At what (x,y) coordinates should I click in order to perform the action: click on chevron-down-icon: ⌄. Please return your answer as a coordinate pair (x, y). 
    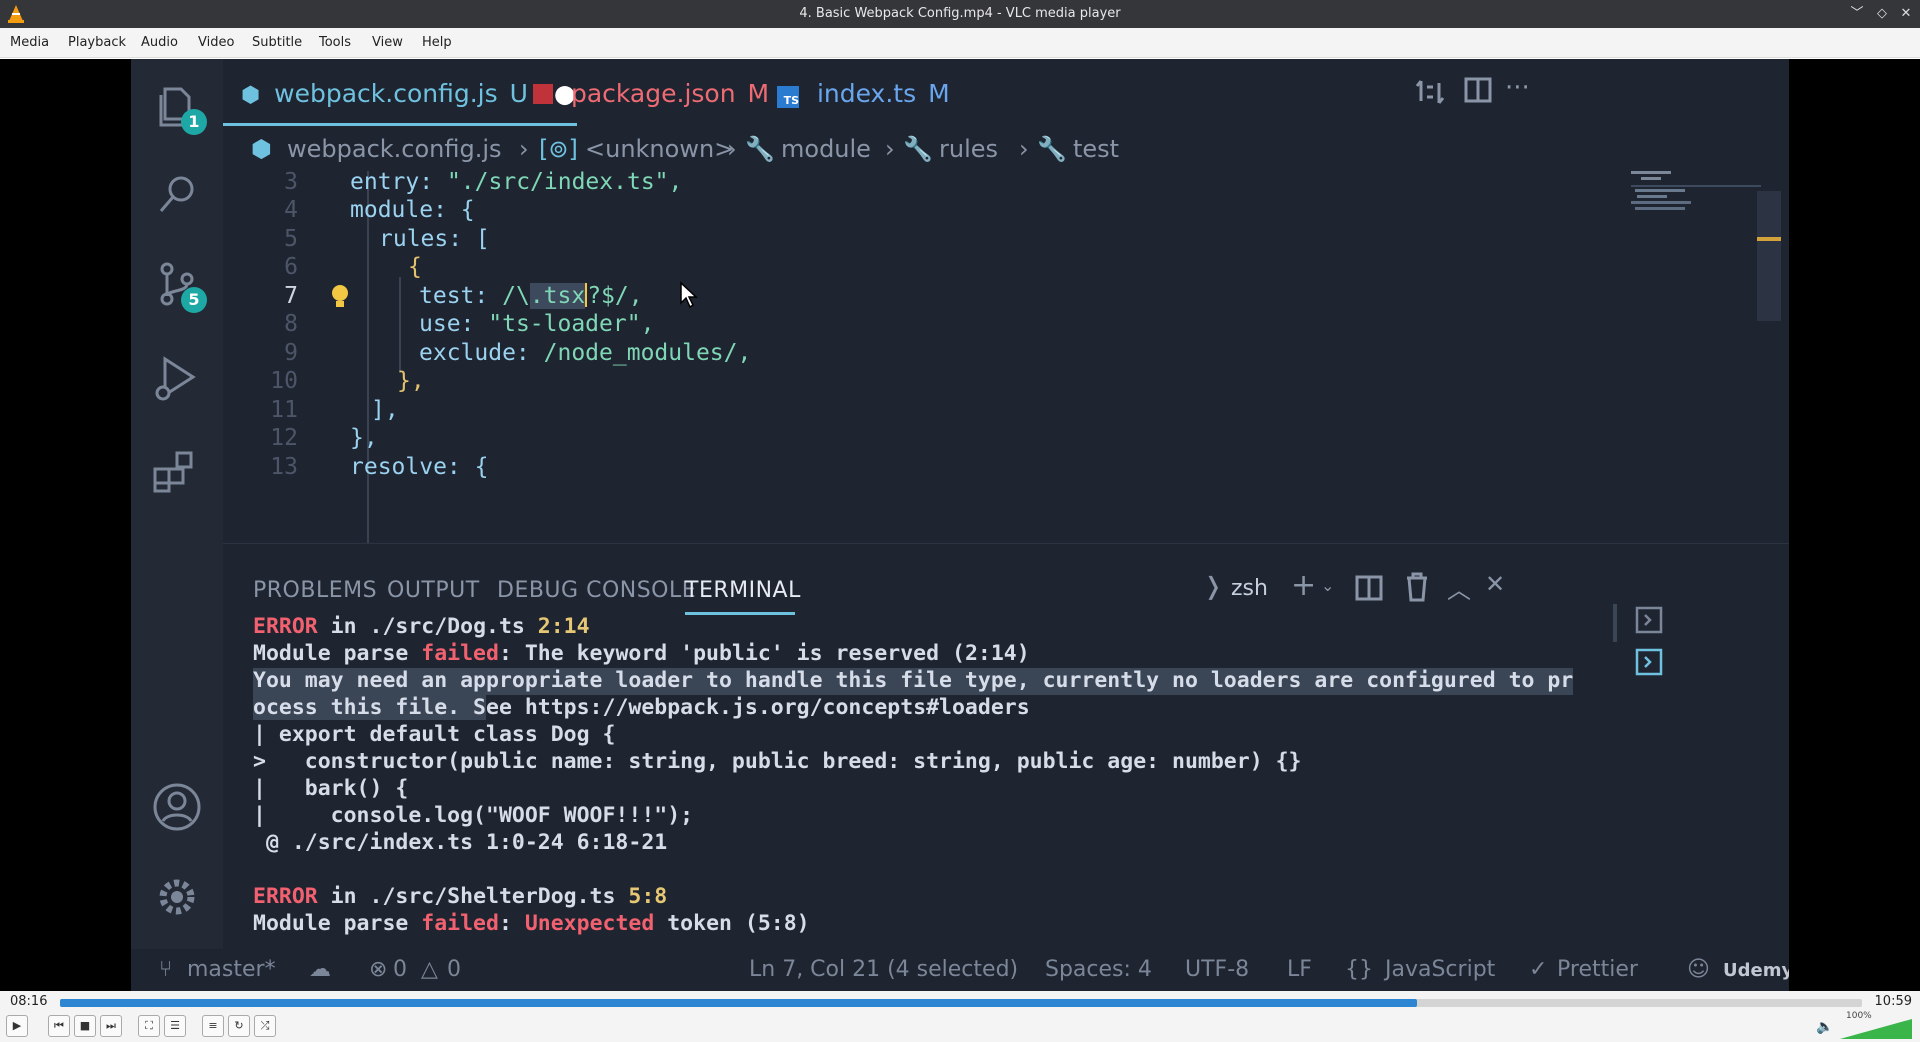
    Looking at the image, I should click on (1327, 585).